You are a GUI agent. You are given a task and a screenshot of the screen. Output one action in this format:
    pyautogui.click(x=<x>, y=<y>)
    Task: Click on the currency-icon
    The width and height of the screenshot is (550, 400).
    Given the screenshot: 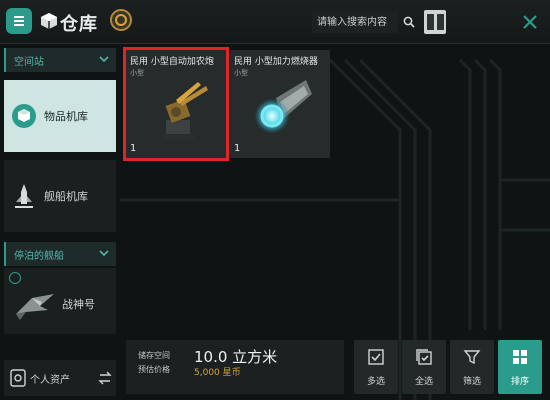 What is the action you would take?
    pyautogui.click(x=121, y=20)
    